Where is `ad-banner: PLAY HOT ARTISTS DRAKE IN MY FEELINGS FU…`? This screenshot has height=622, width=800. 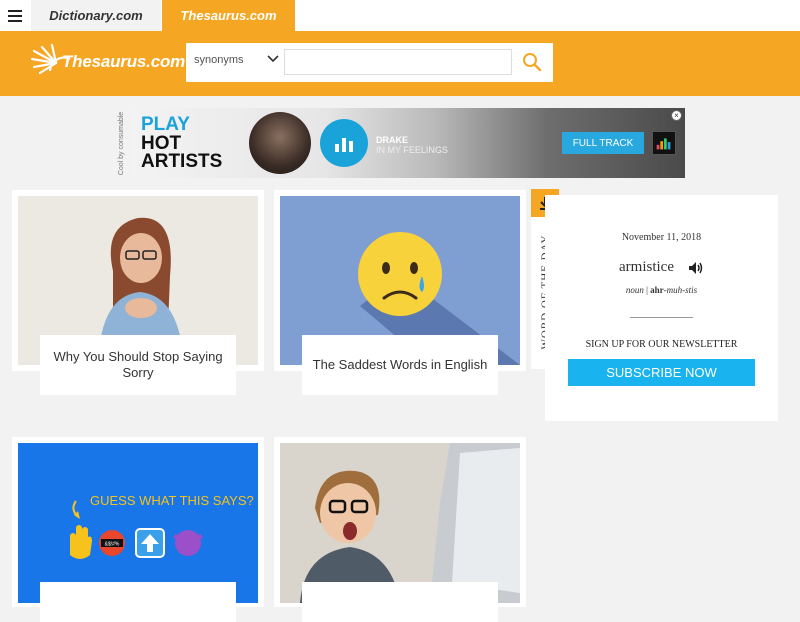
ad-banner: PLAY HOT ARTISTS DRAKE IN MY FEELINGS FU… is located at coordinates (408, 143).